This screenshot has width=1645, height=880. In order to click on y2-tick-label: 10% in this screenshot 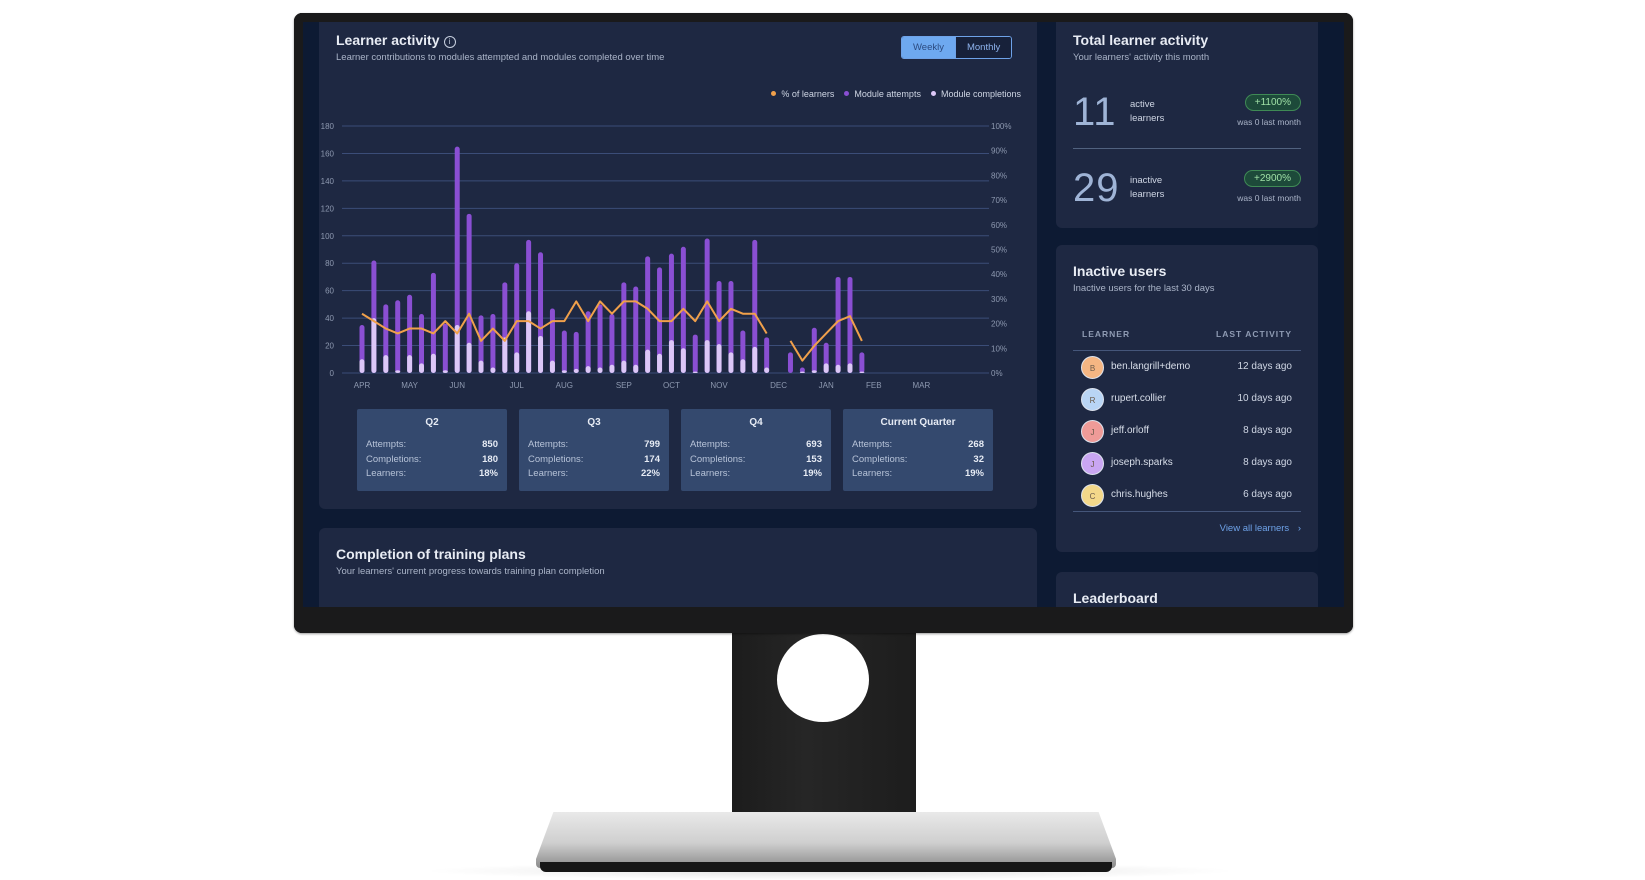, I will do `click(999, 348)`.